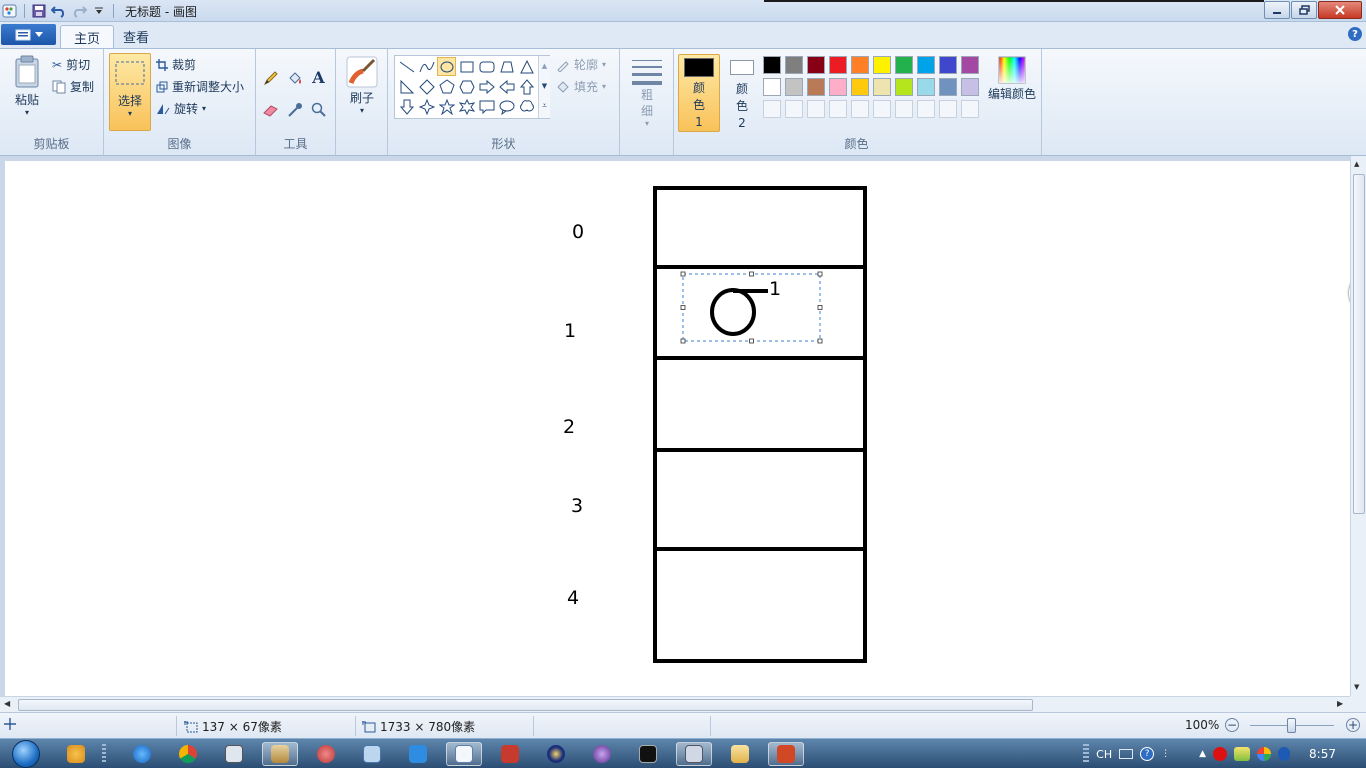  Describe the element at coordinates (1304, 10) in the screenshot. I see `restore-button` at that location.